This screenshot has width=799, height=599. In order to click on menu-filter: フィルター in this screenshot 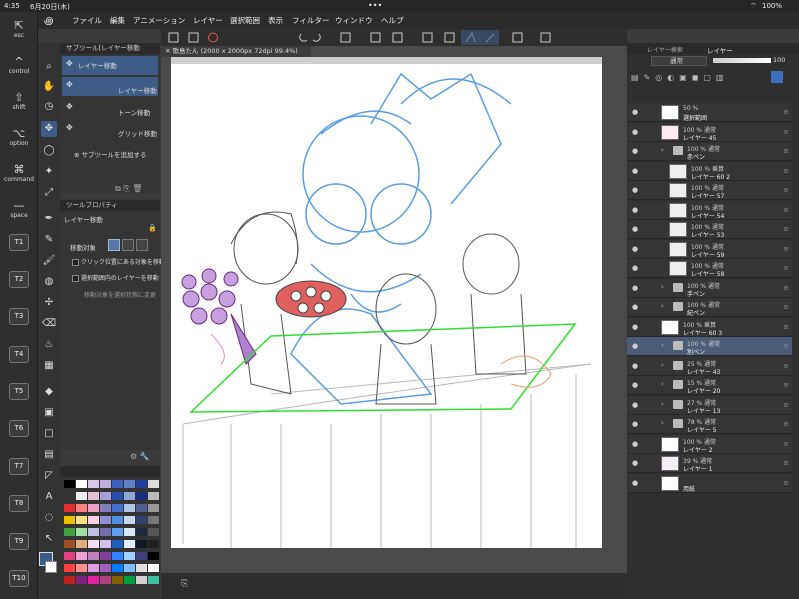, I will do `click(310, 20)`.